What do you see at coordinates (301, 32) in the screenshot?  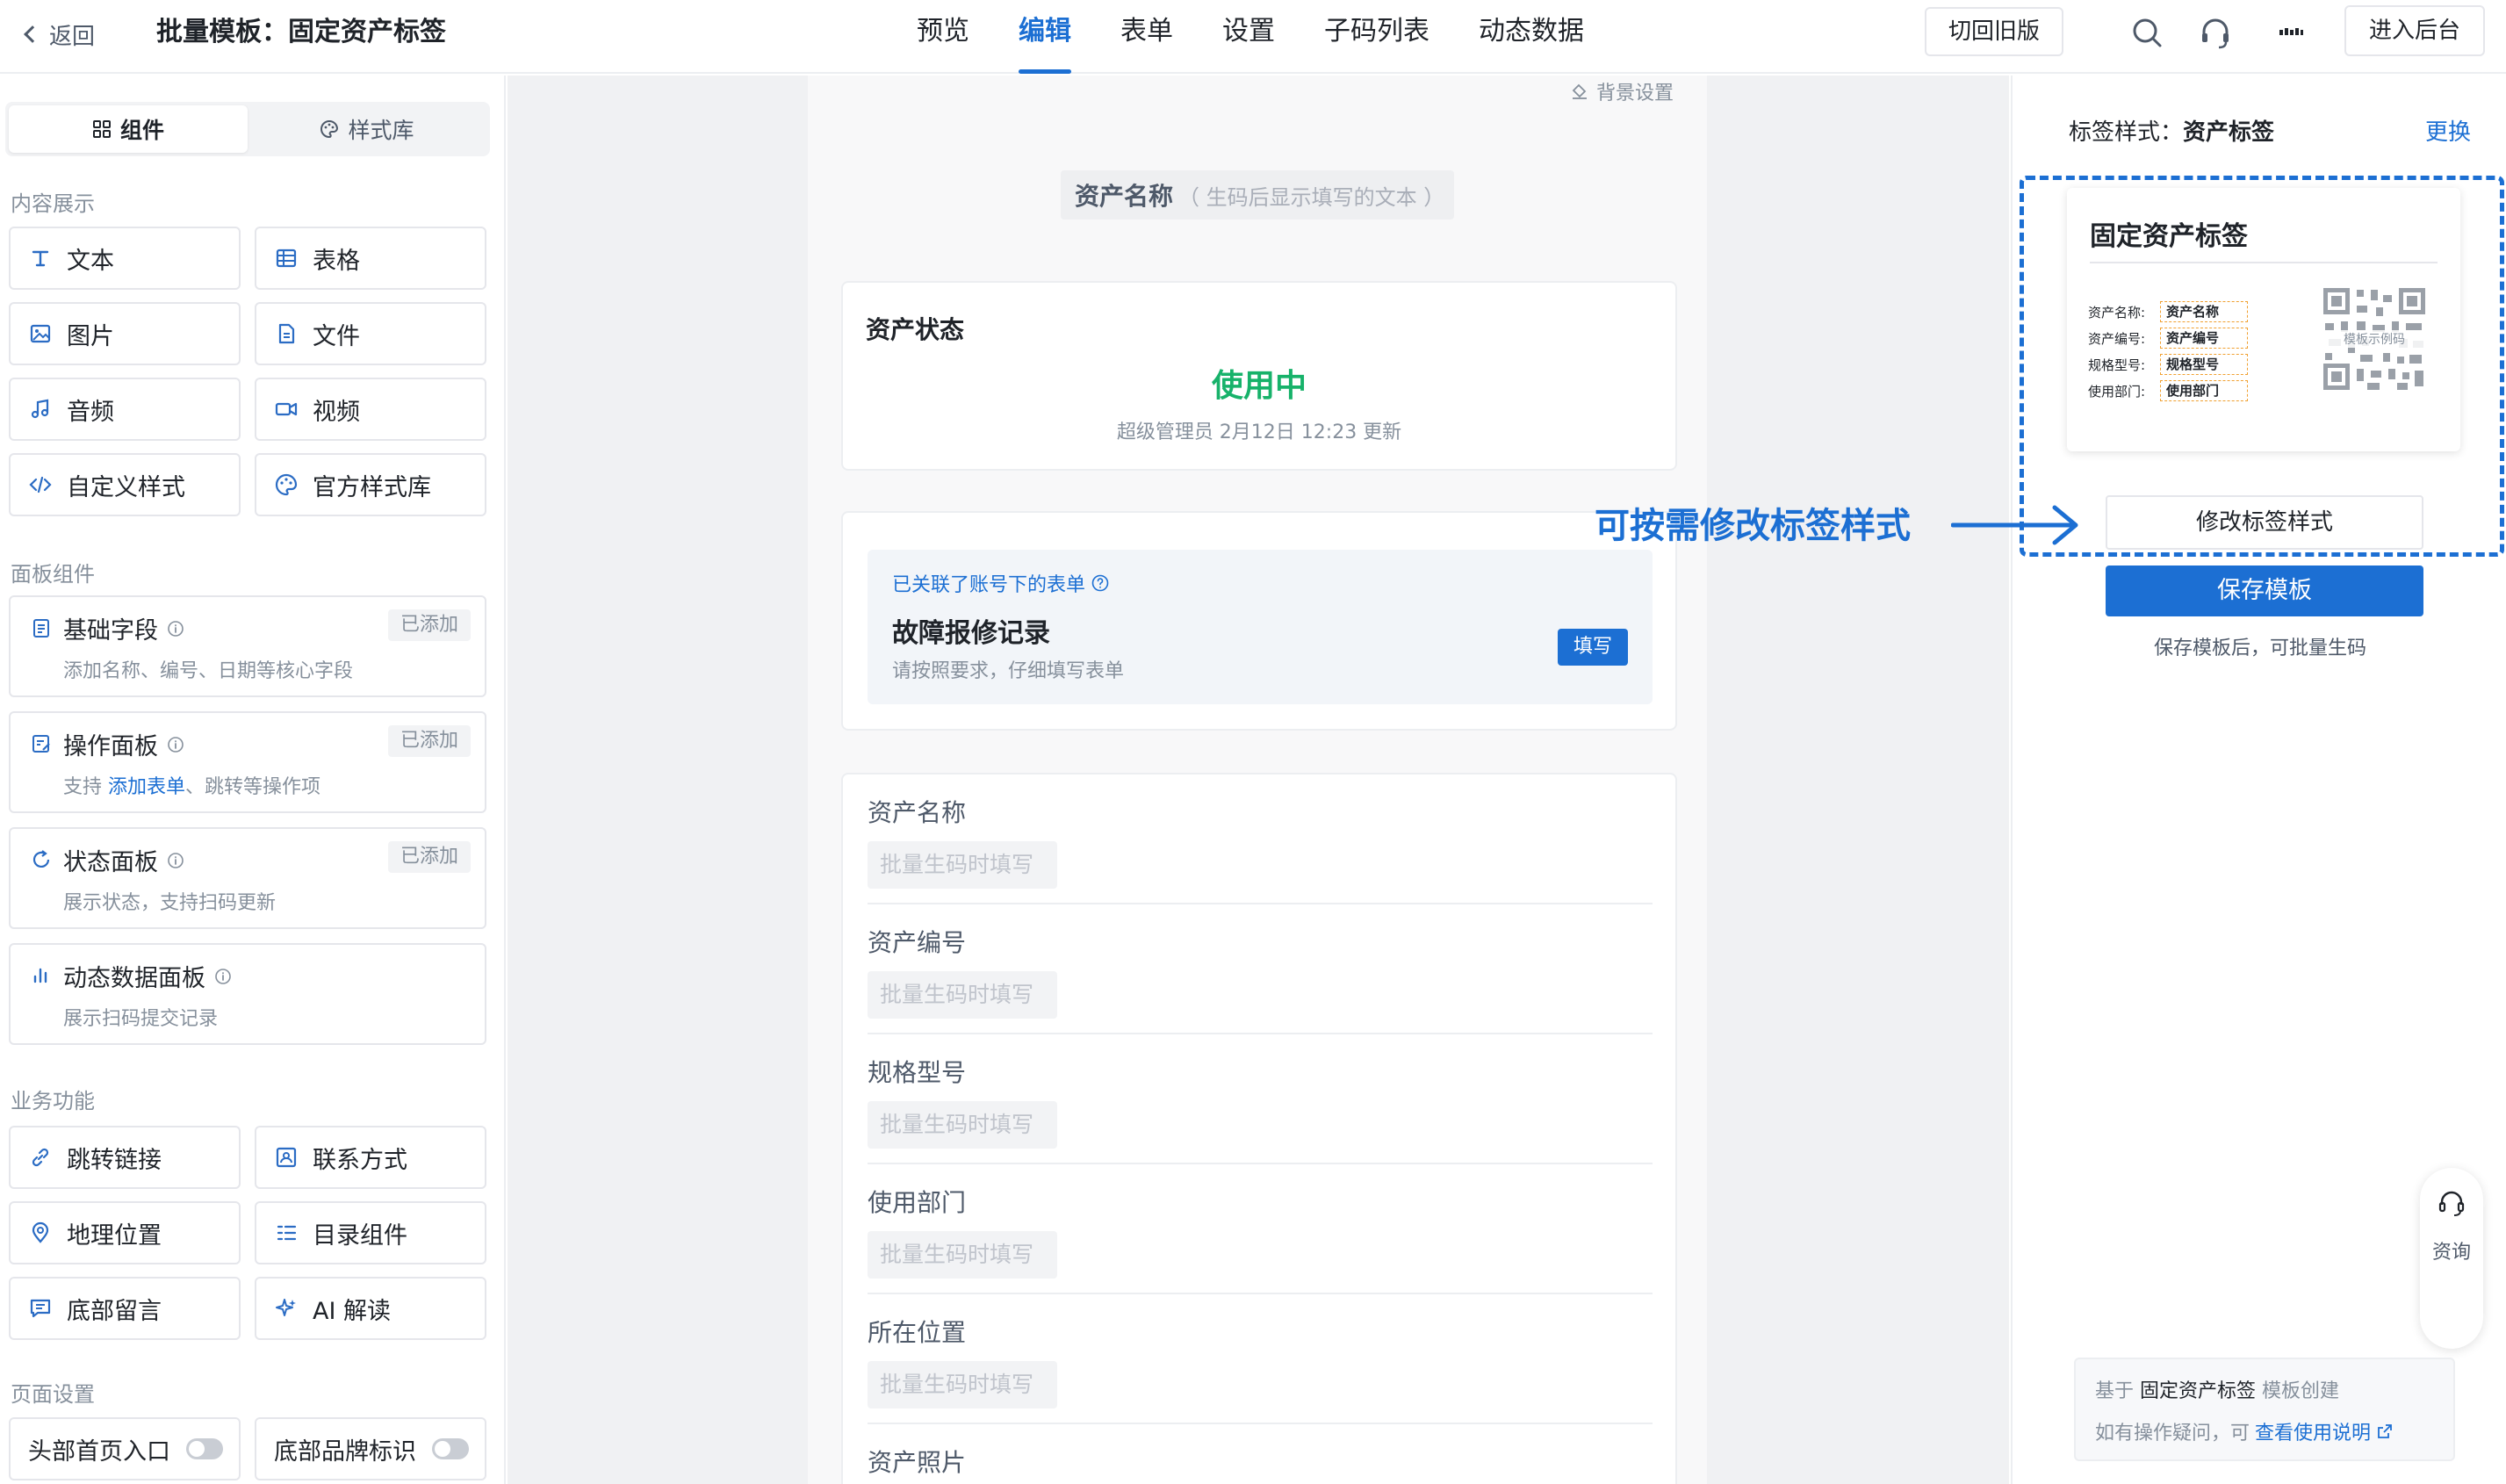 I see `page-title: 批量模板：固定资产标签` at bounding box center [301, 32].